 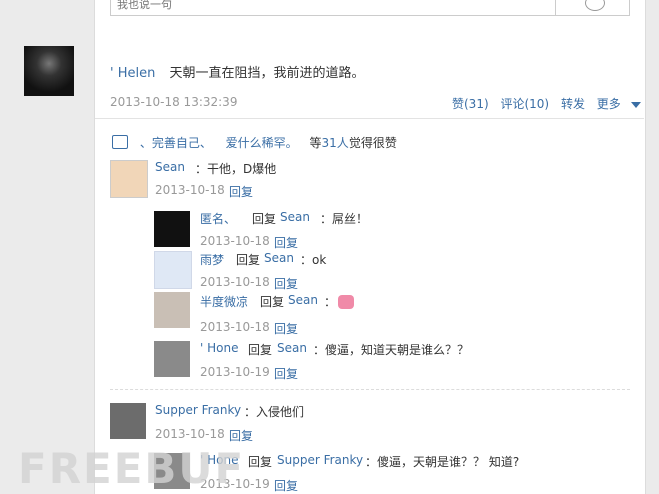 I want to click on comment-divider, so click(x=370, y=389).